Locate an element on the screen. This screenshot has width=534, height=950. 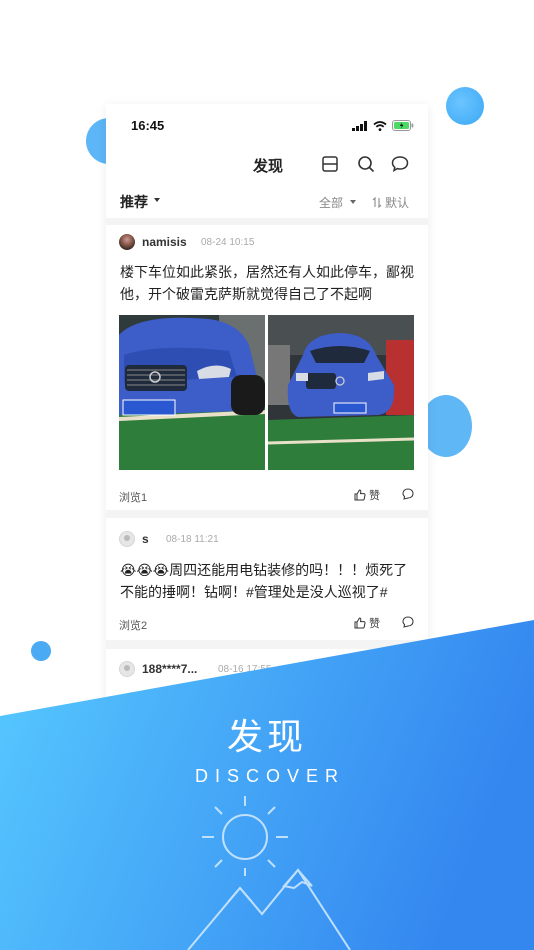
sun-mountain-illustration is located at coordinates (269, 873).